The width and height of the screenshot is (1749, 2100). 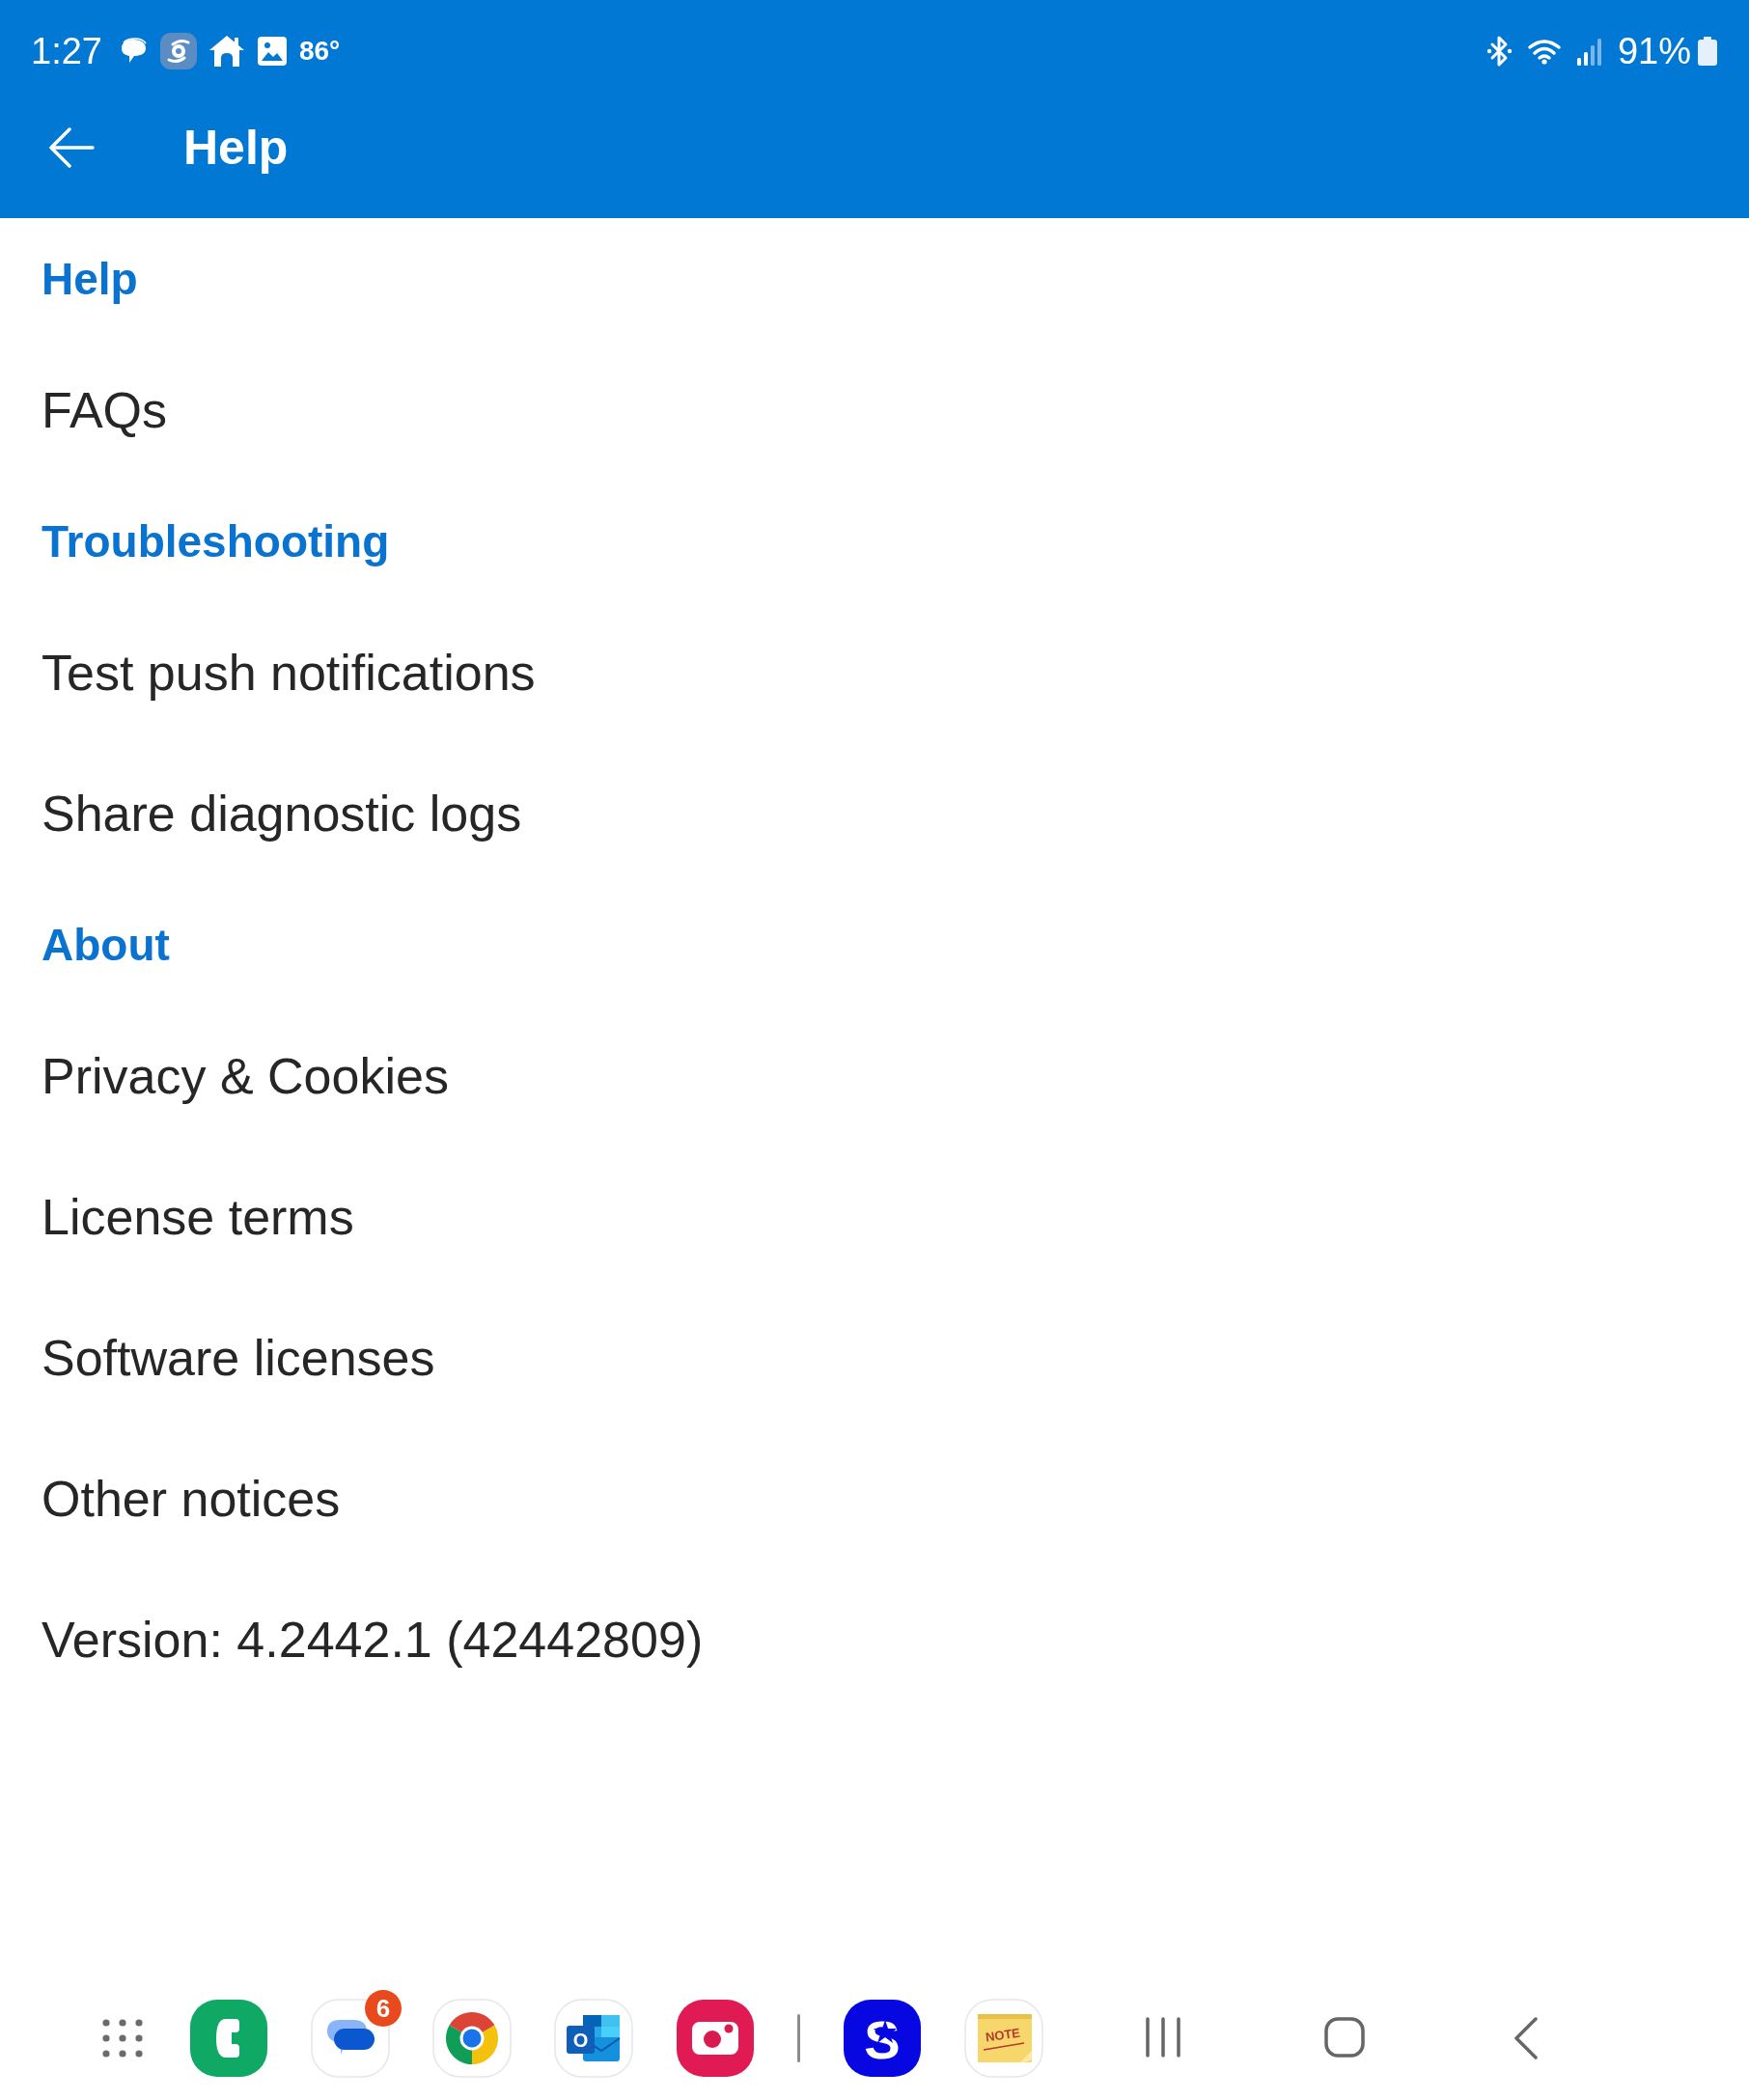 What do you see at coordinates (72, 147) in the screenshot?
I see `back-arrow-icon` at bounding box center [72, 147].